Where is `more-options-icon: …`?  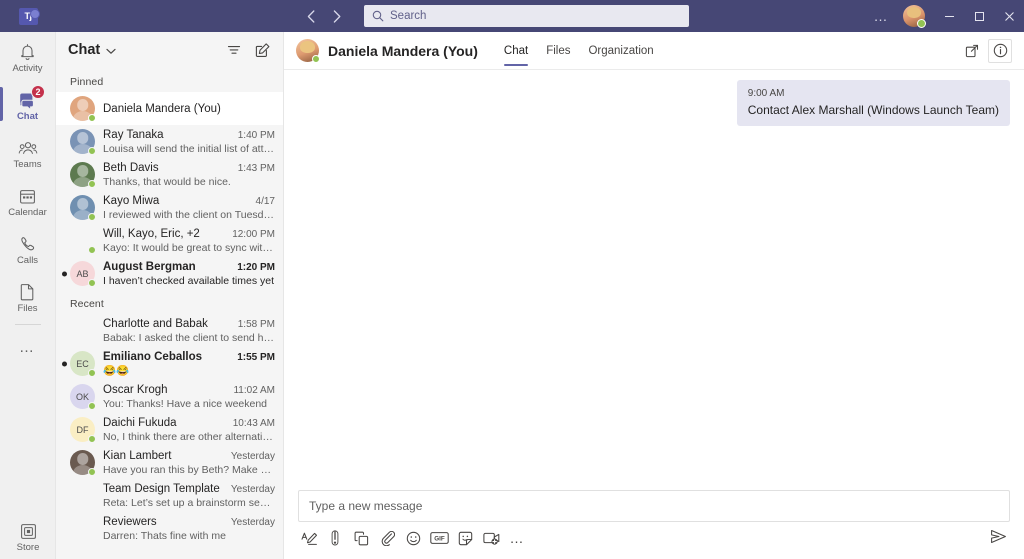
more-options-icon: … is located at coordinates (517, 538).